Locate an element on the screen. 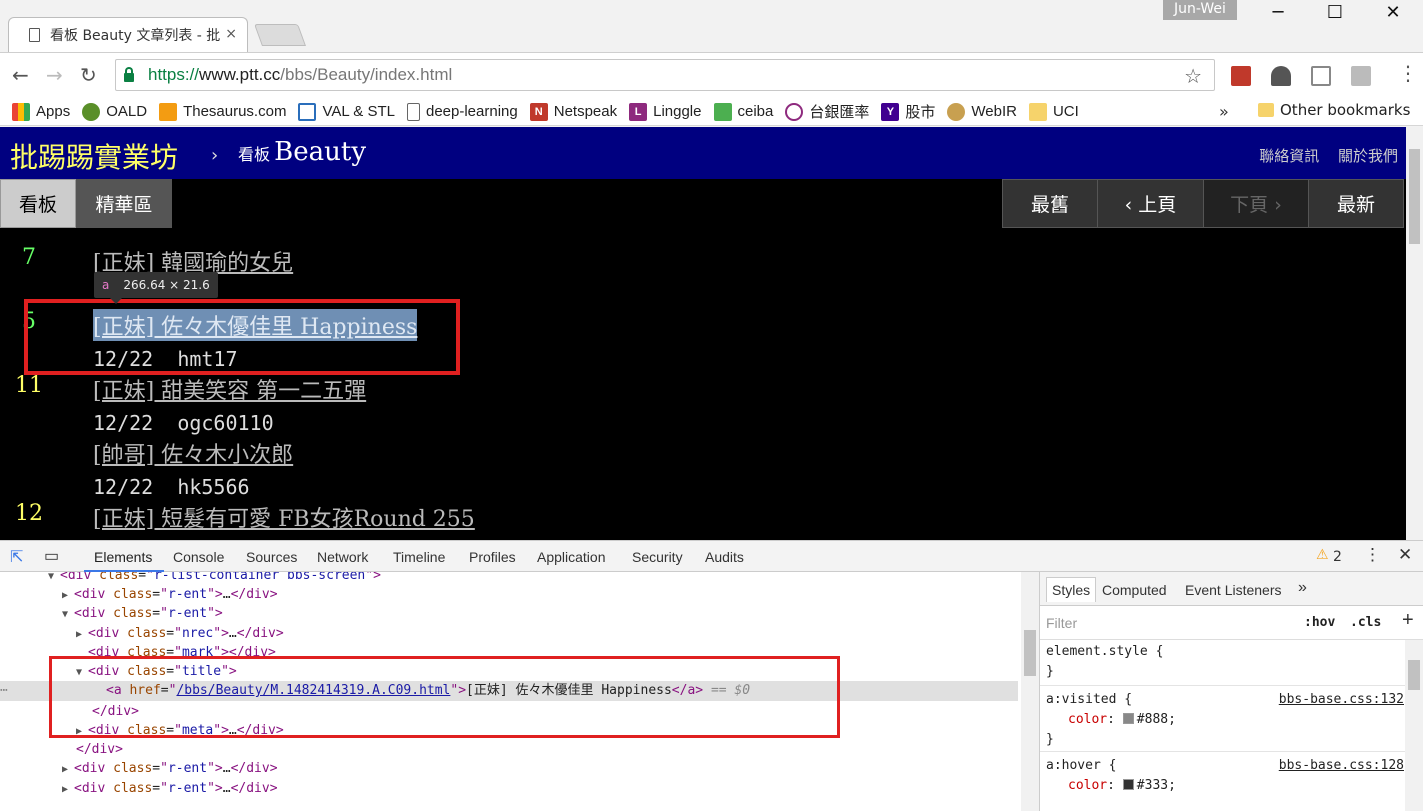 The width and height of the screenshot is (1423, 811). extension-page-icon is located at coordinates (1321, 76).